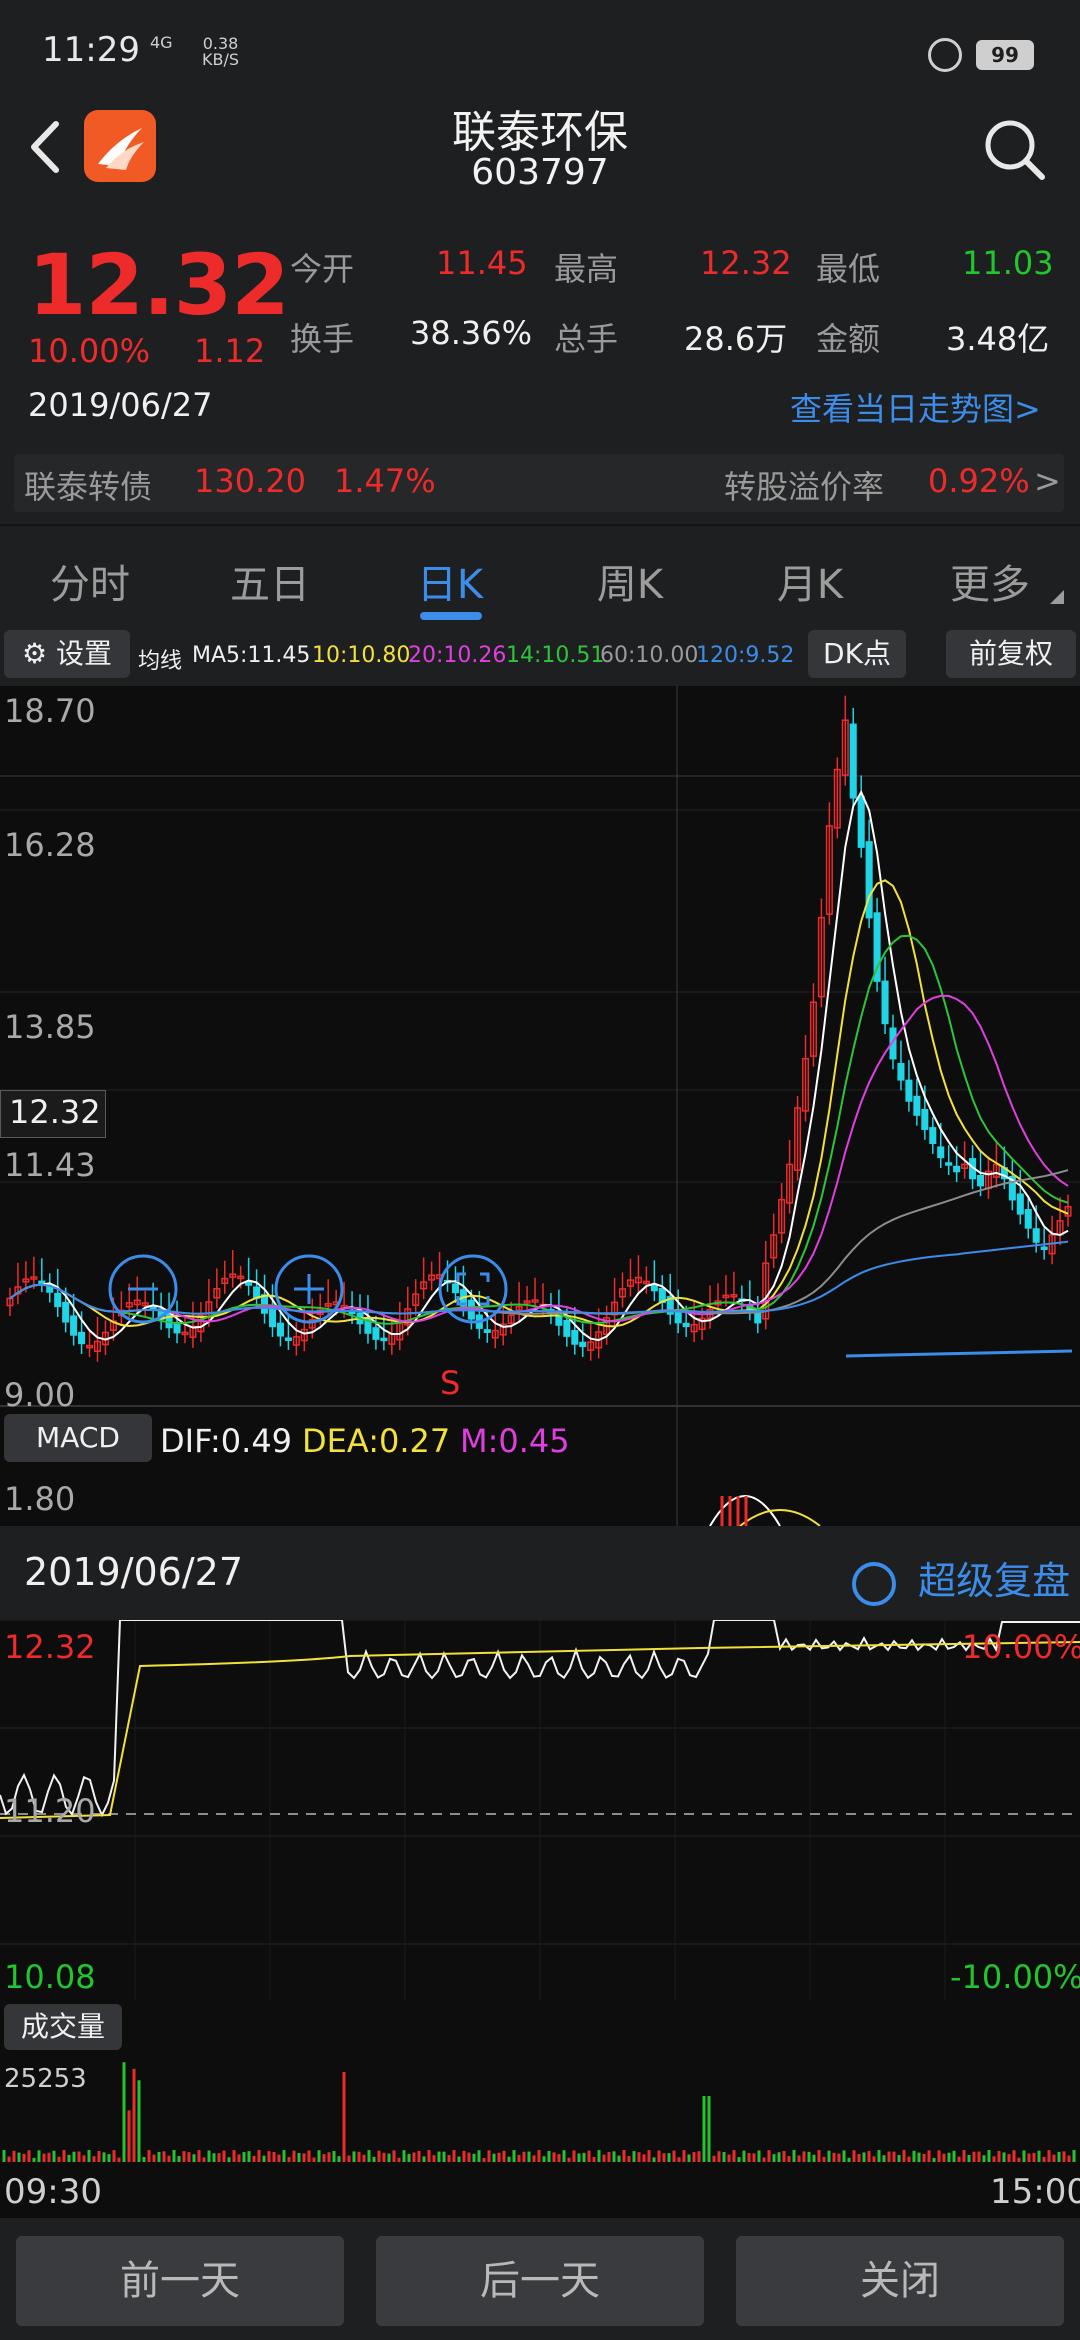  Describe the element at coordinates (88, 487) in the screenshot. I see `bond-name: 联泰转债` at that location.